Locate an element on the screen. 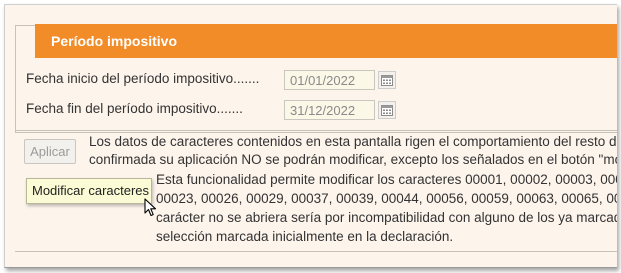  mouse-pointer-icon is located at coordinates (151, 210).